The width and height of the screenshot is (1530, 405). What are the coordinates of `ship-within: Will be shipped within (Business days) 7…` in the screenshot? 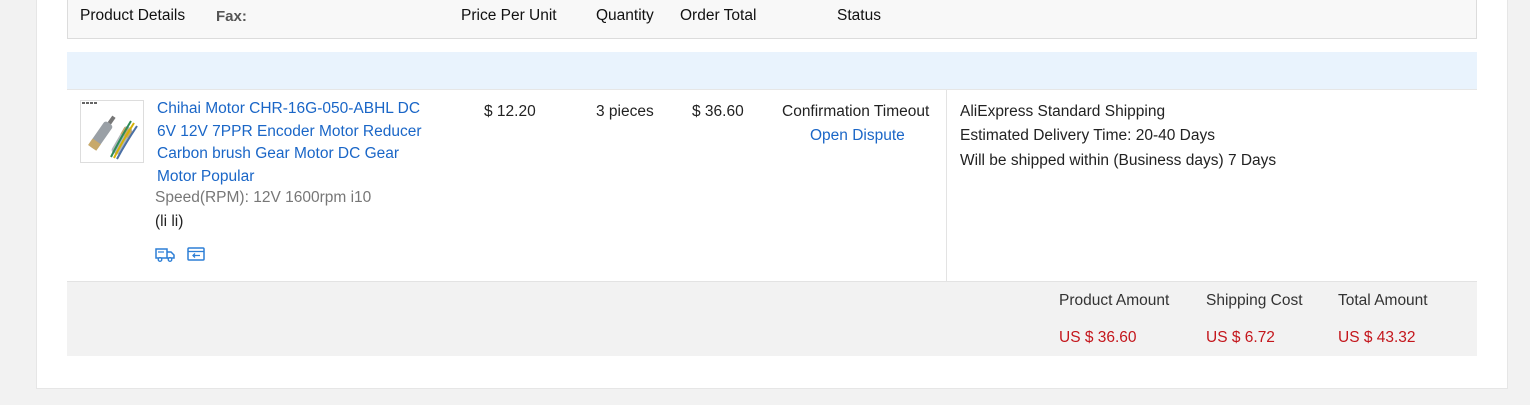 It's located at (1118, 161).